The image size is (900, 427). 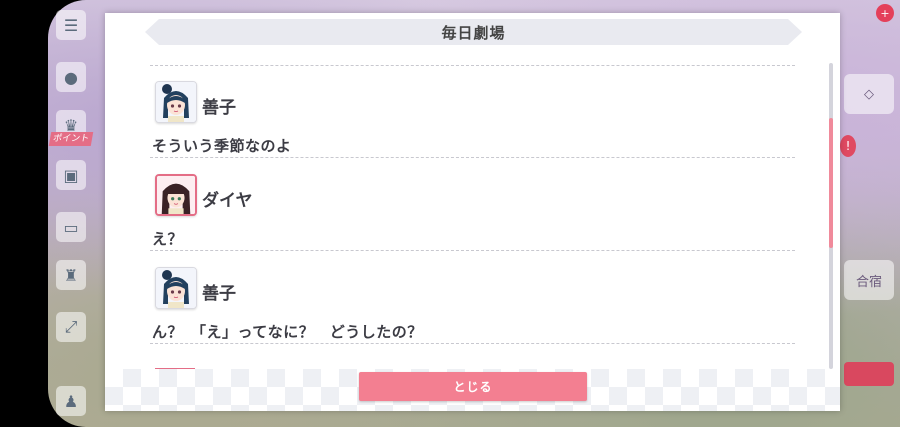 What do you see at coordinates (175, 368) in the screenshot?
I see `next-entry-avatar` at bounding box center [175, 368].